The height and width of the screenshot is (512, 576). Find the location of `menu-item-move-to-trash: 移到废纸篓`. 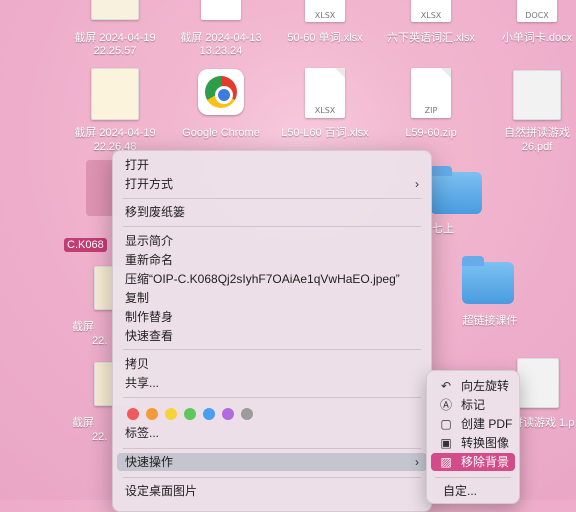

menu-item-move-to-trash: 移到废纸篓 is located at coordinates (273, 212).